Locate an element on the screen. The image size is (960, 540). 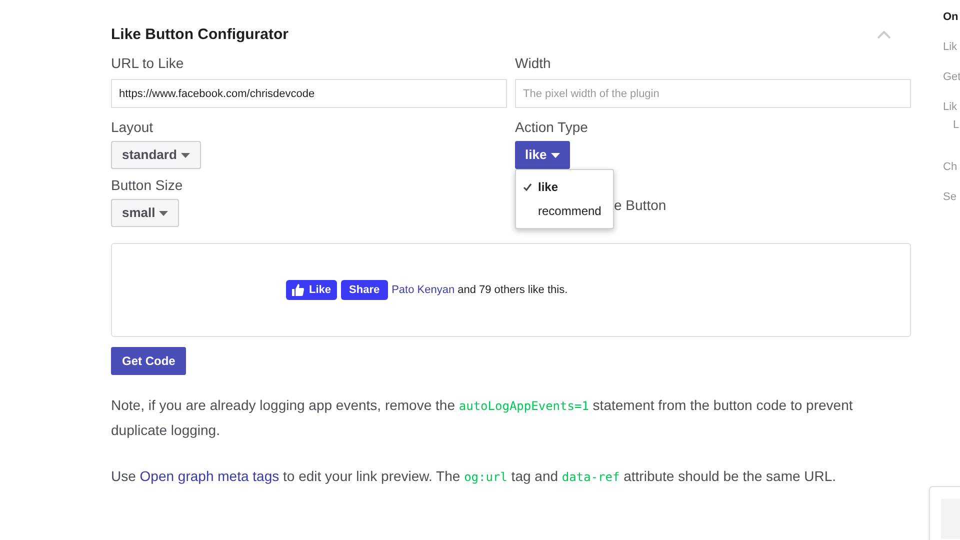
field-label: URL to Like is located at coordinates (148, 63).